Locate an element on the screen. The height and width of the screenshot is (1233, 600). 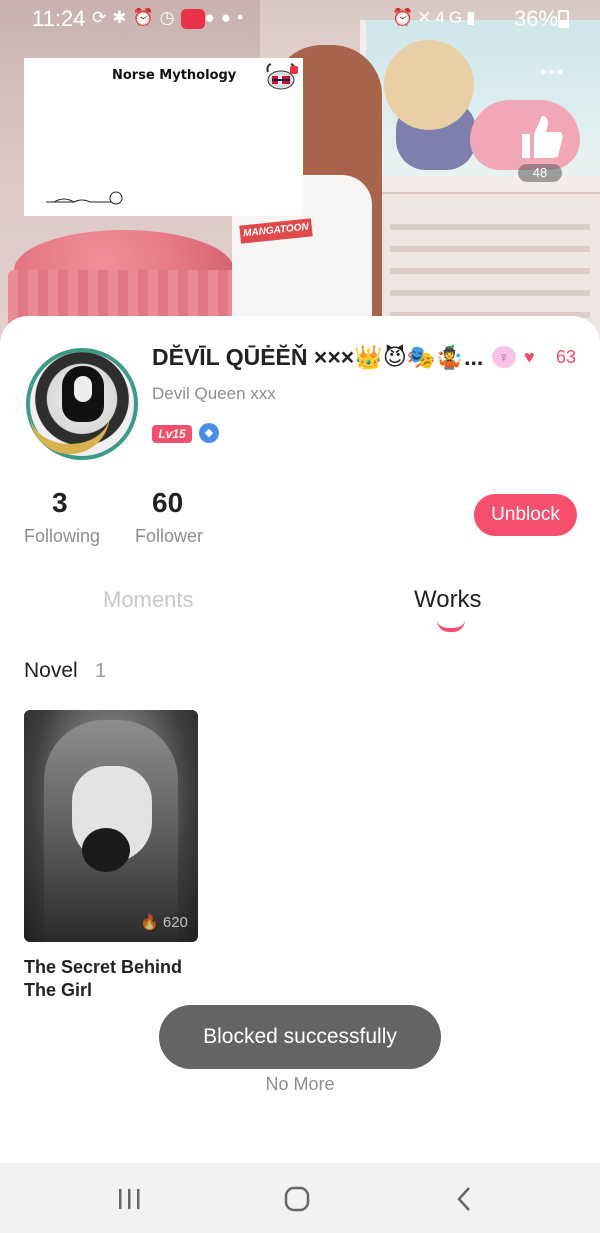
section-title: Novel is located at coordinates (51, 670).